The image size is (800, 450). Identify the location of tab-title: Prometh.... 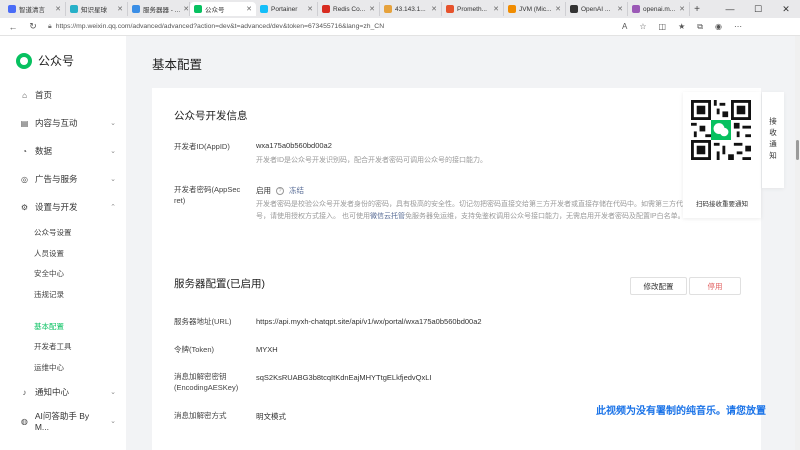
(472, 9).